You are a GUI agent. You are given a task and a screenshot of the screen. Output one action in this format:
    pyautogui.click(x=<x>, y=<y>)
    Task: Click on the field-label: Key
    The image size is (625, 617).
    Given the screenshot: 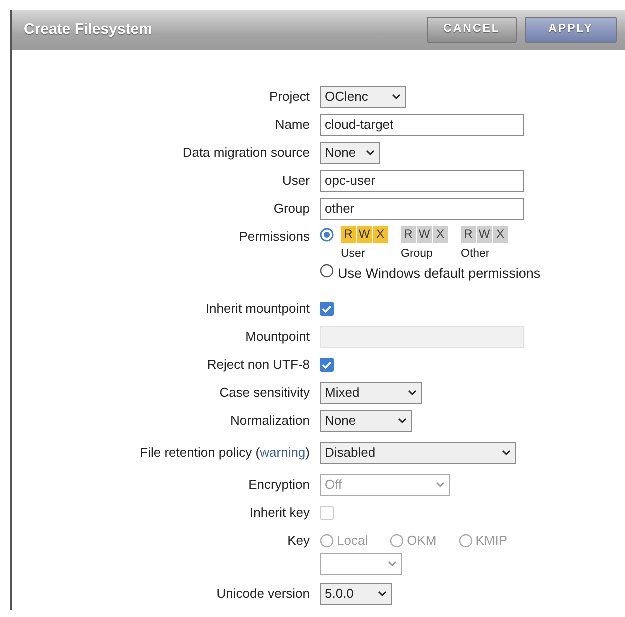 What is the action you would take?
    pyautogui.click(x=298, y=541)
    